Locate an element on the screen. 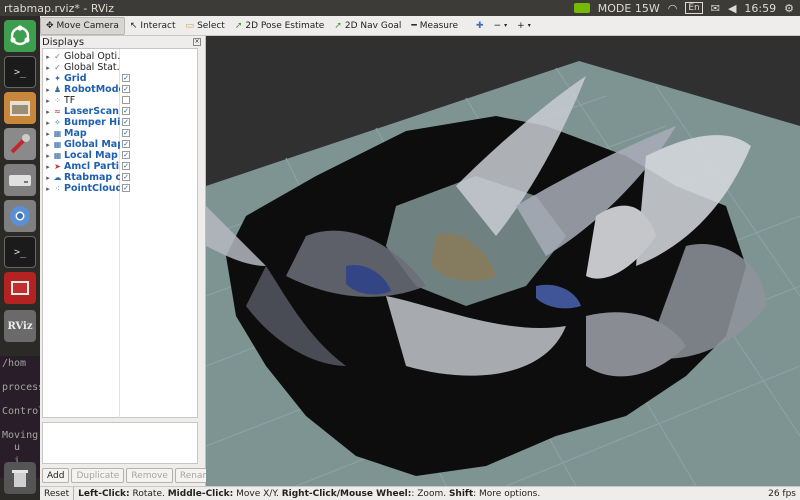 Image resolution: width=800 pixels, height=500 pixels. hint-text: Move X/Y. is located at coordinates (257, 493).